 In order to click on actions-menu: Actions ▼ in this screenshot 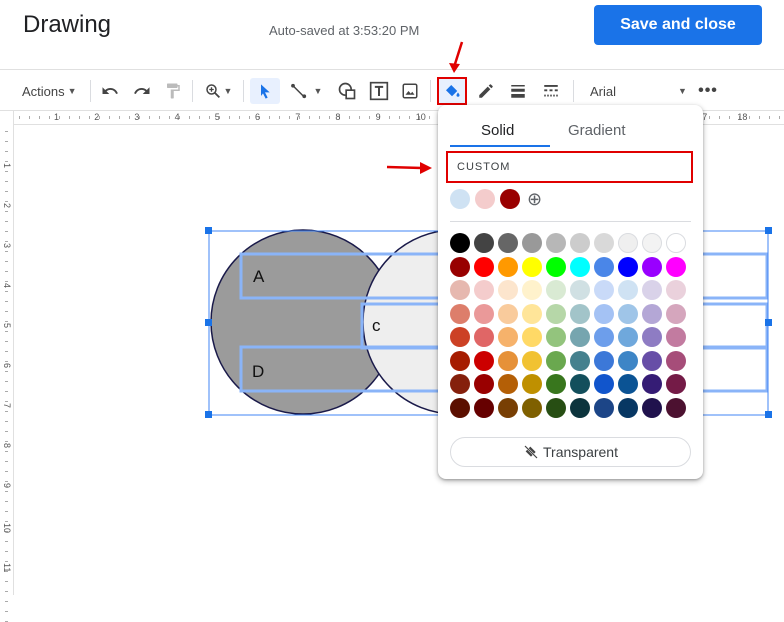, I will do `click(51, 91)`.